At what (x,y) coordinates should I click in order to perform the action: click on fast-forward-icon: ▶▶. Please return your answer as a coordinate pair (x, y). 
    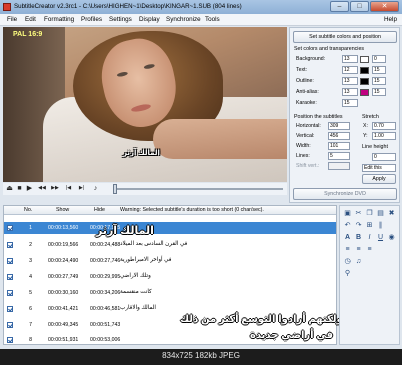
    Looking at the image, I should click on (55, 188).